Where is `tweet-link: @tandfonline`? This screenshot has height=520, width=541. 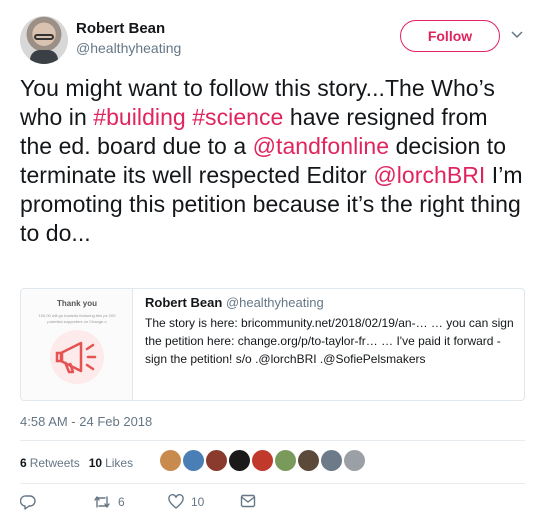
tweet-link: @tandfonline is located at coordinates (321, 146).